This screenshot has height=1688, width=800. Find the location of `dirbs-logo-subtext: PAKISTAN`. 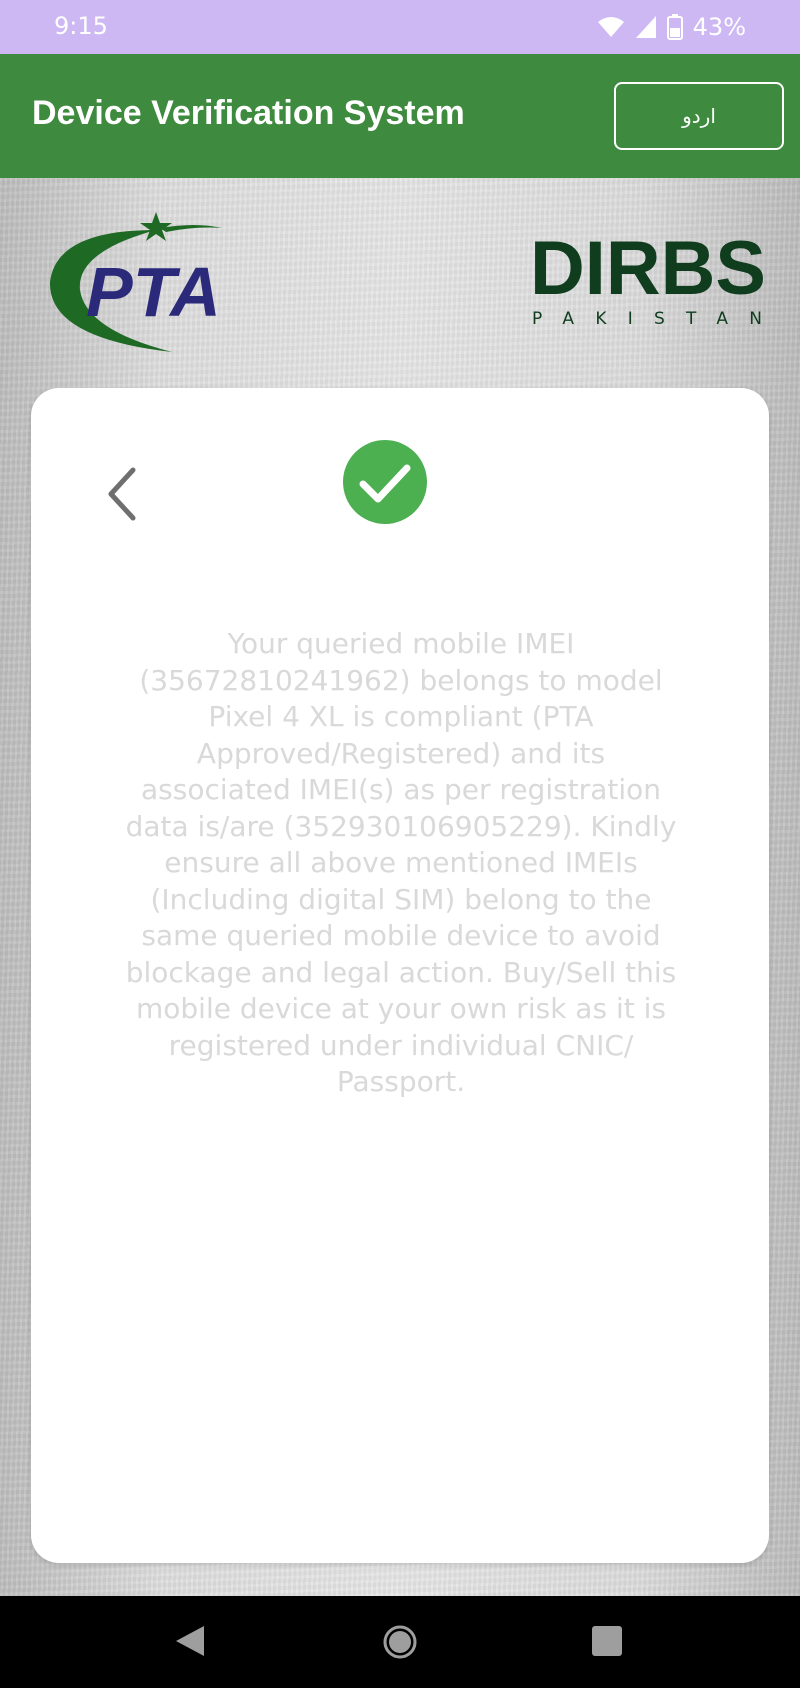

dirbs-logo-subtext: PAKISTAN is located at coordinates (647, 319).